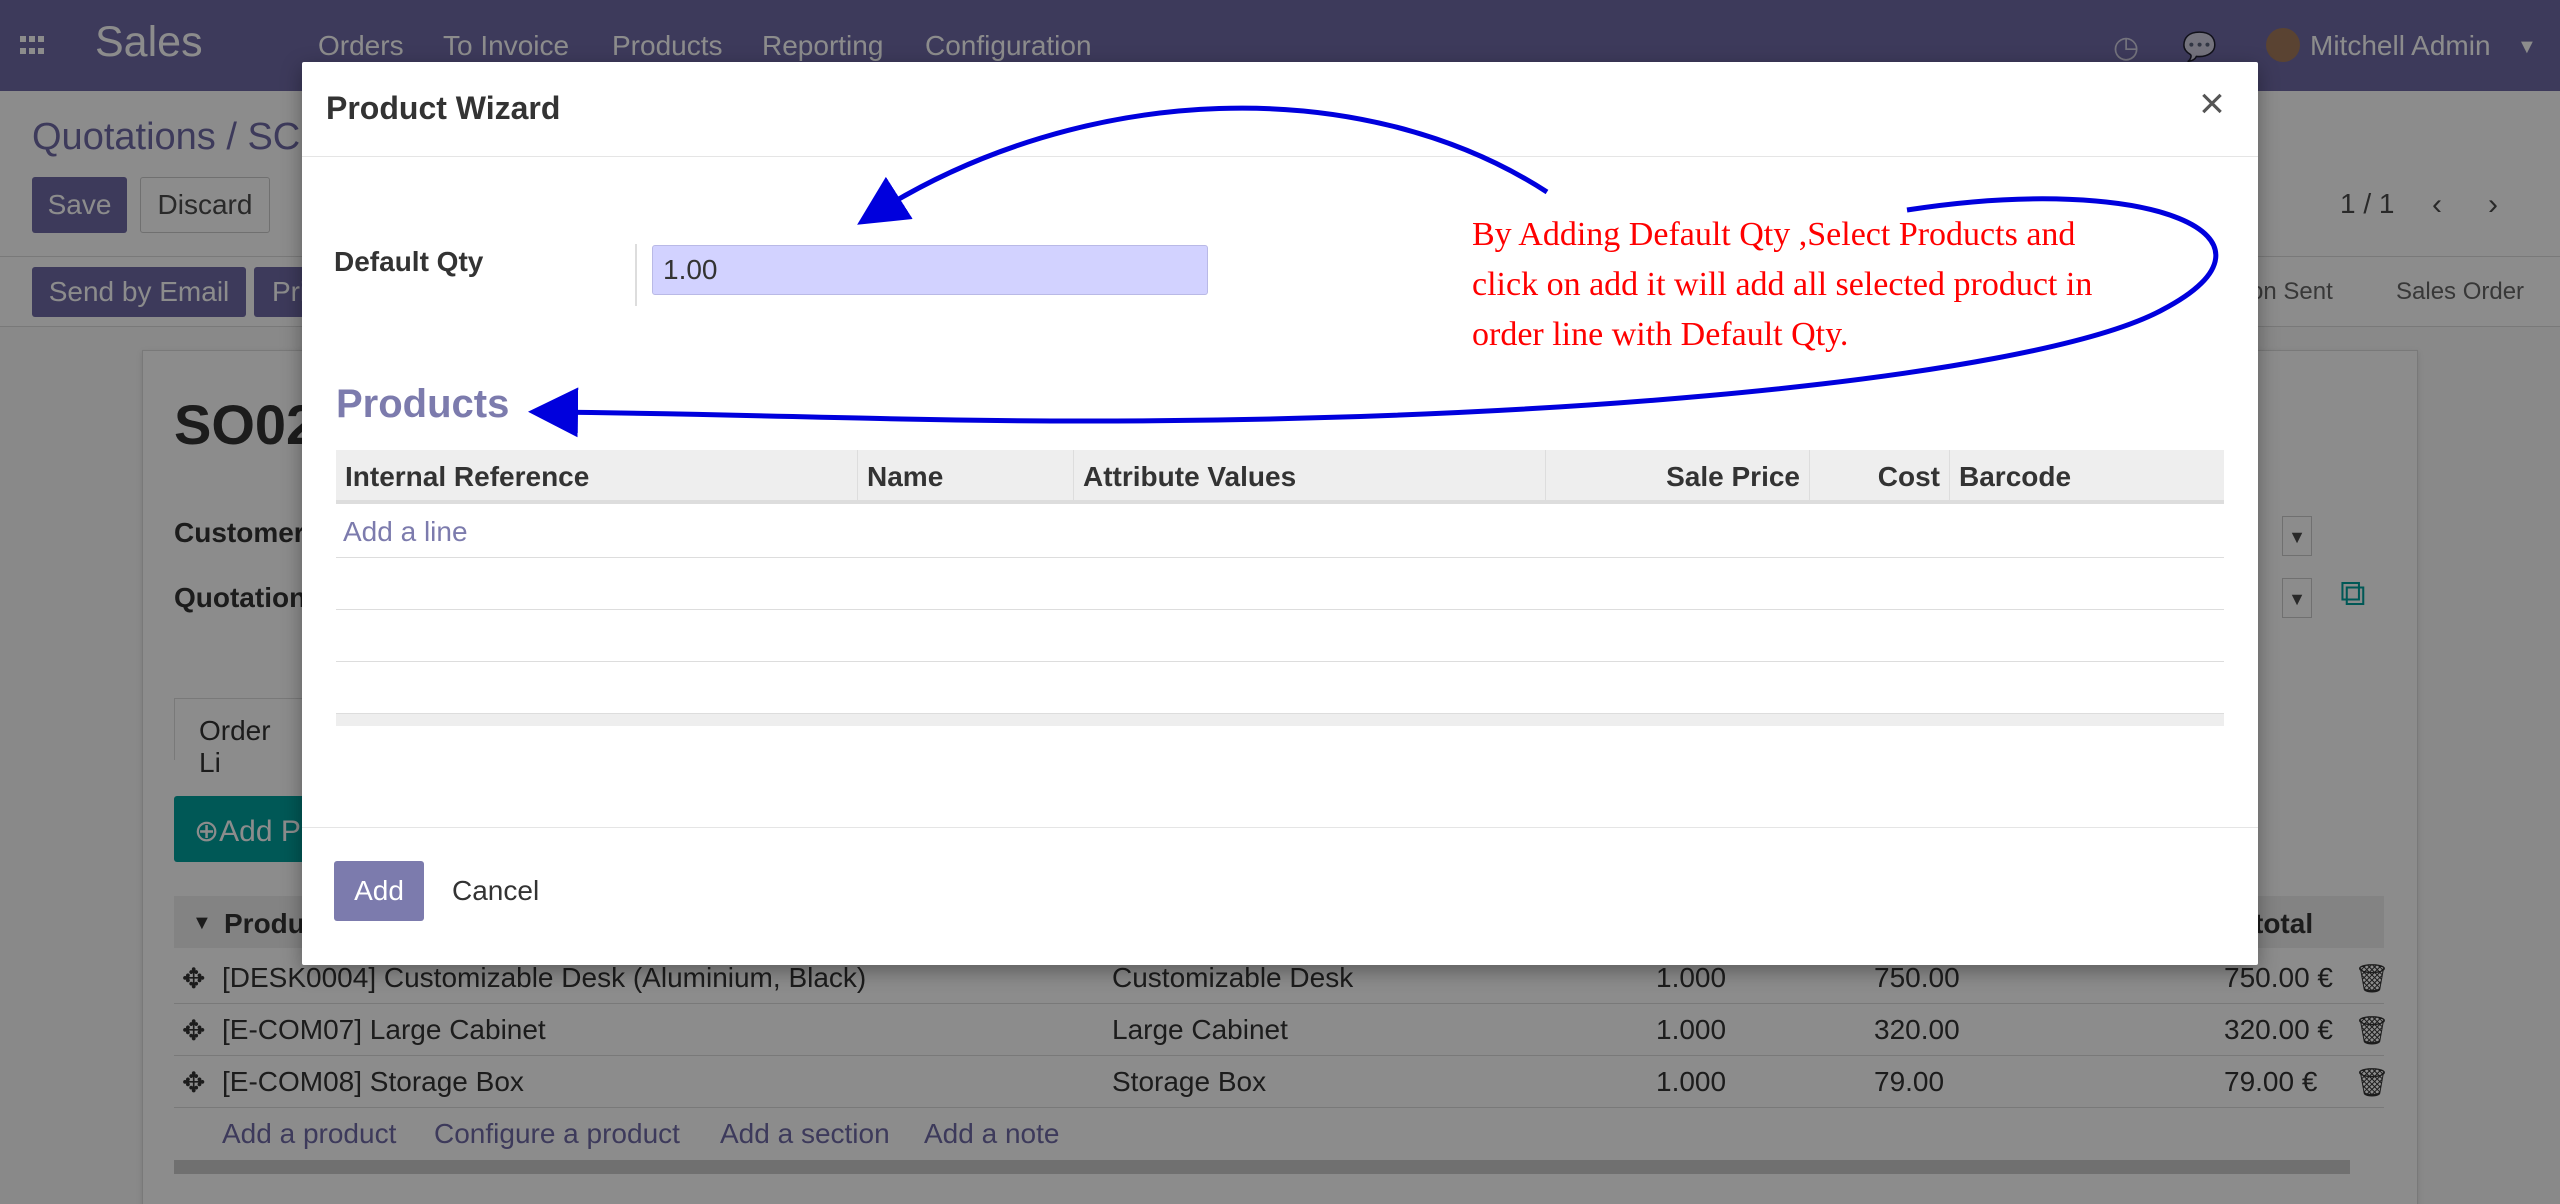  What do you see at coordinates (597, 475) in the screenshot?
I see `col-internal-reference: Internal Reference` at bounding box center [597, 475].